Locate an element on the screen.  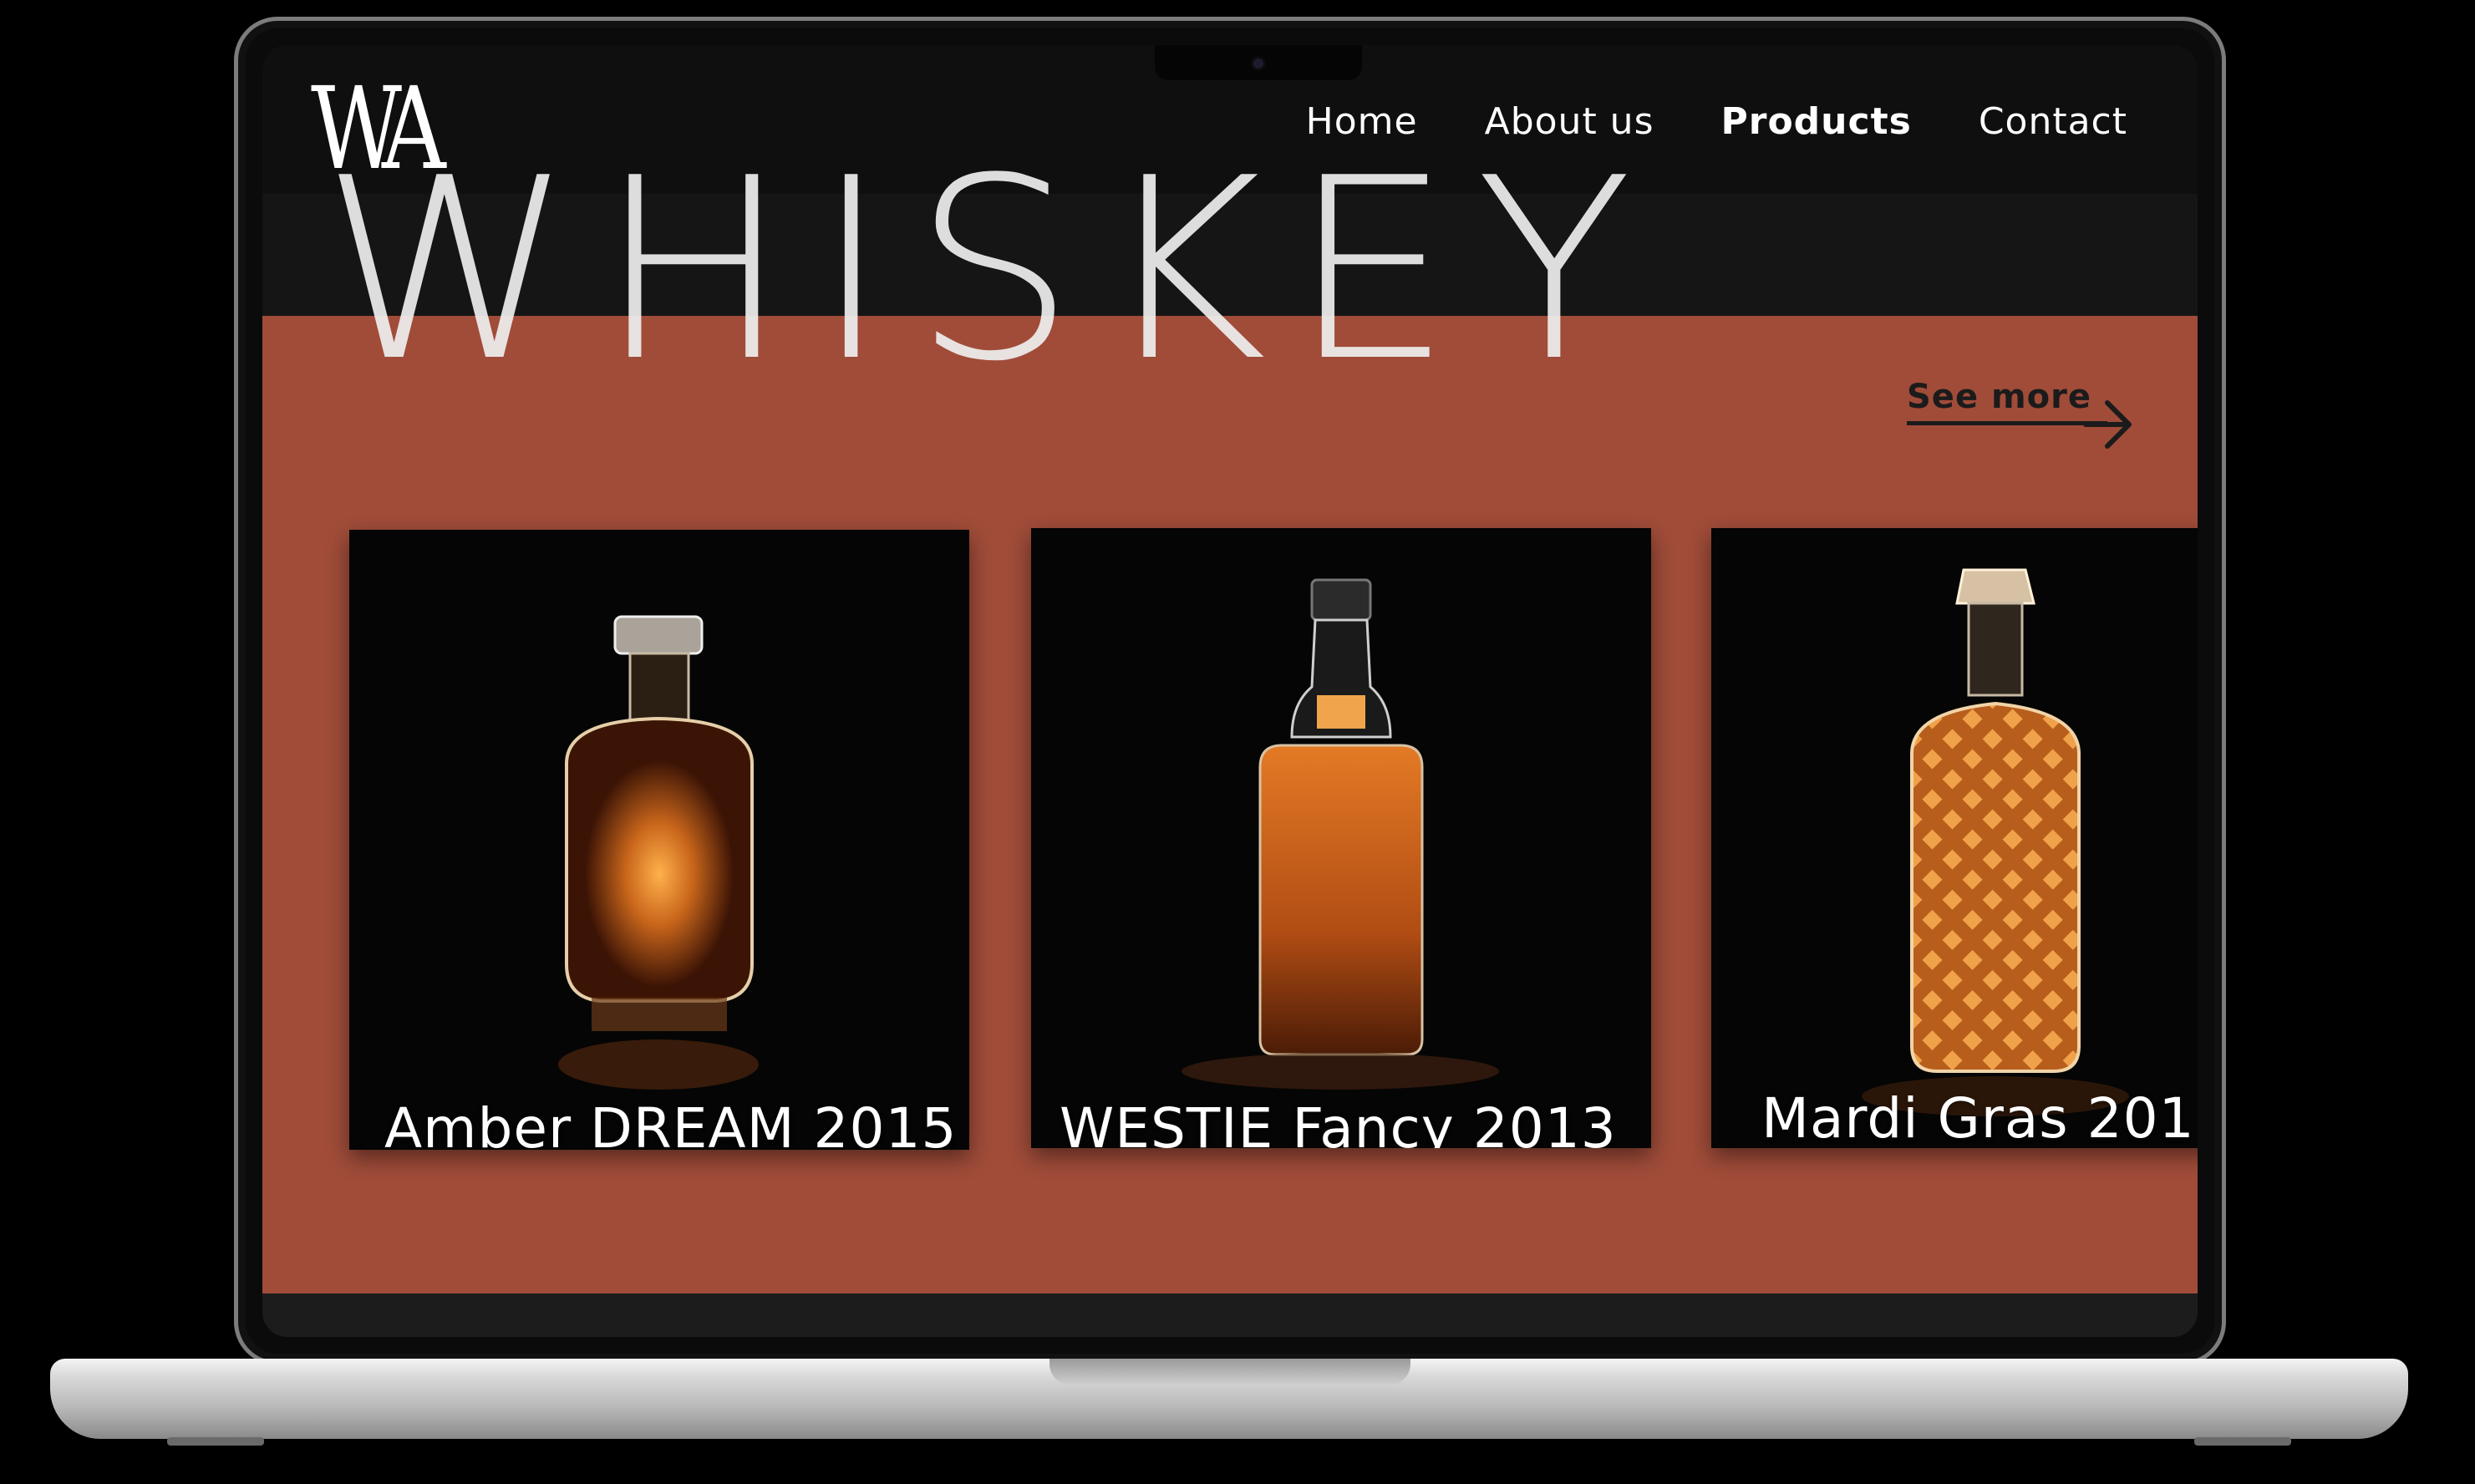
camera-icon is located at coordinates (1258, 63).